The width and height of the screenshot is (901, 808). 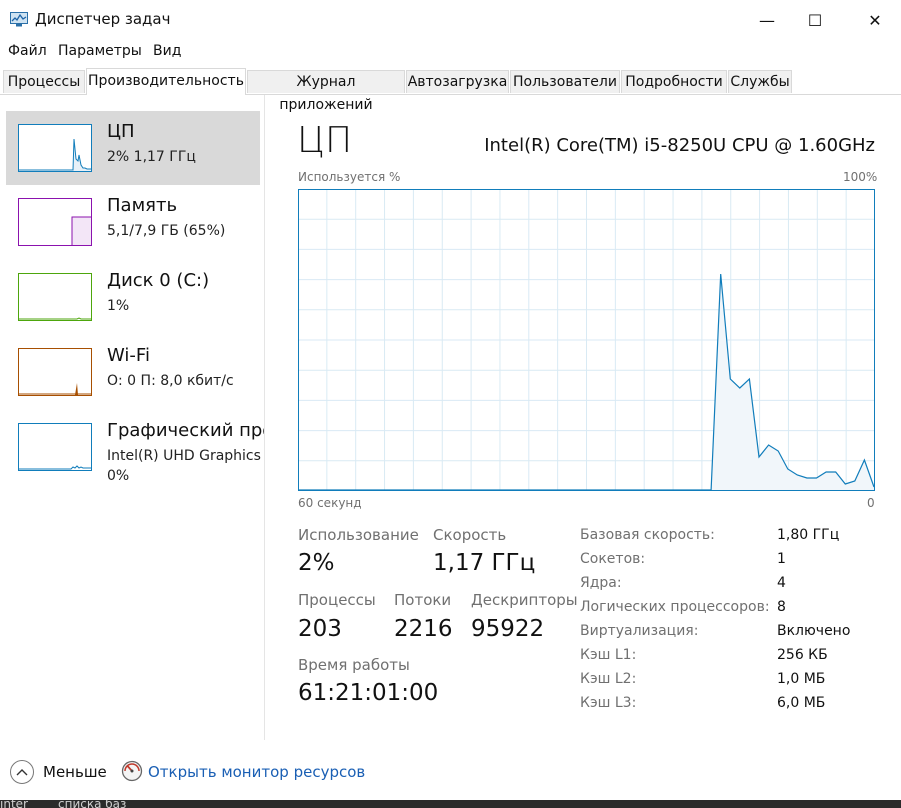 What do you see at coordinates (55, 148) in the screenshot?
I see `cpu-thumbnail-graph` at bounding box center [55, 148].